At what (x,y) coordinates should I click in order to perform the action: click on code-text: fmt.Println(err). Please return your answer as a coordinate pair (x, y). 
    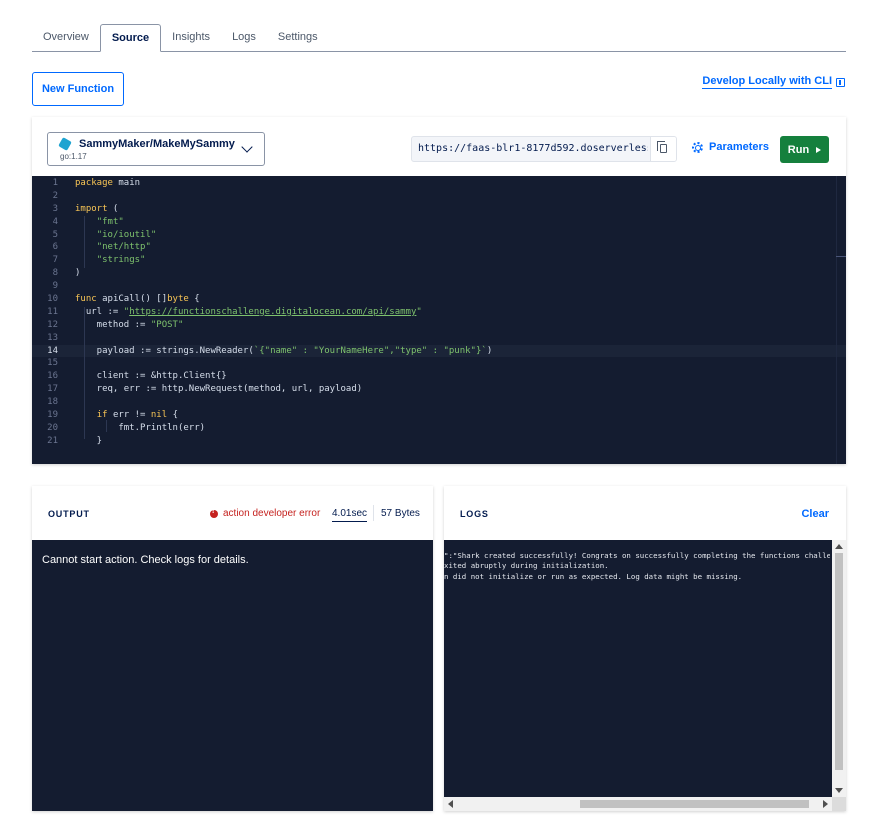
    Looking at the image, I should click on (140, 427).